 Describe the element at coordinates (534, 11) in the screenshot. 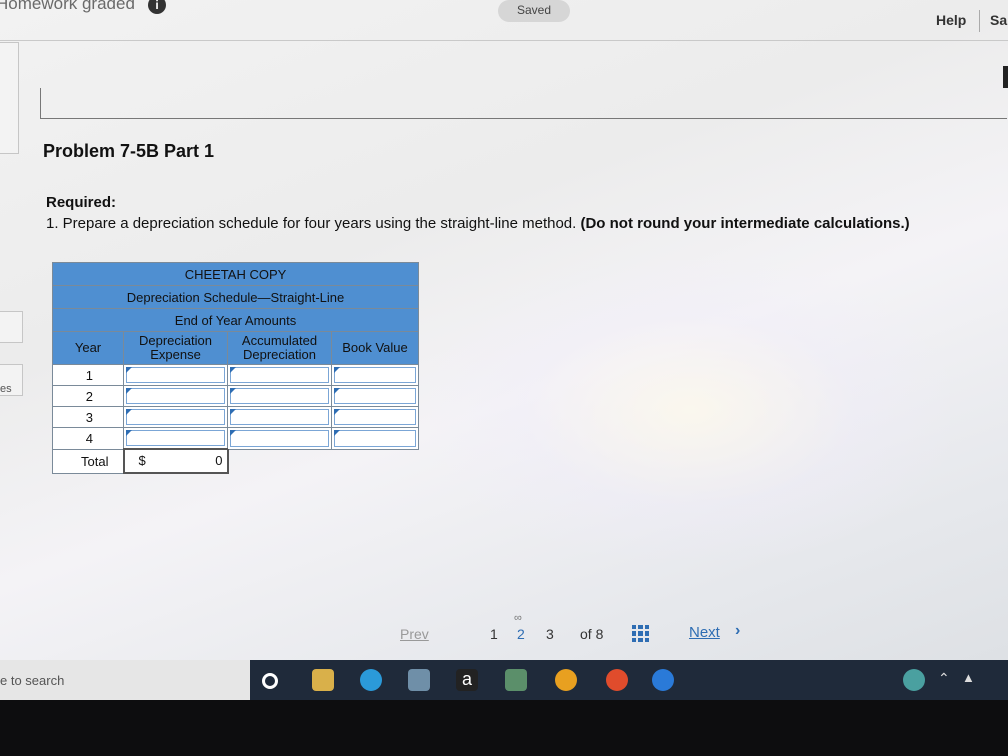

I see `saved-indicator: Saved` at that location.